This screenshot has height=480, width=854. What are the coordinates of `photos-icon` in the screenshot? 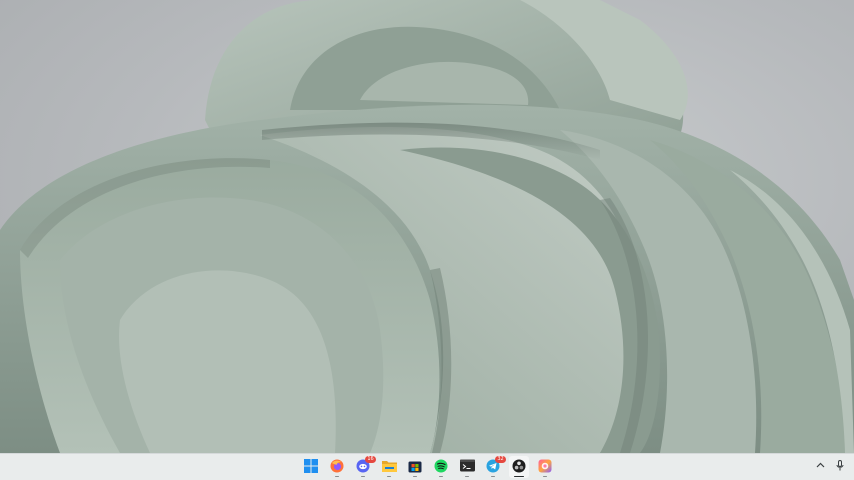 It's located at (545, 466).